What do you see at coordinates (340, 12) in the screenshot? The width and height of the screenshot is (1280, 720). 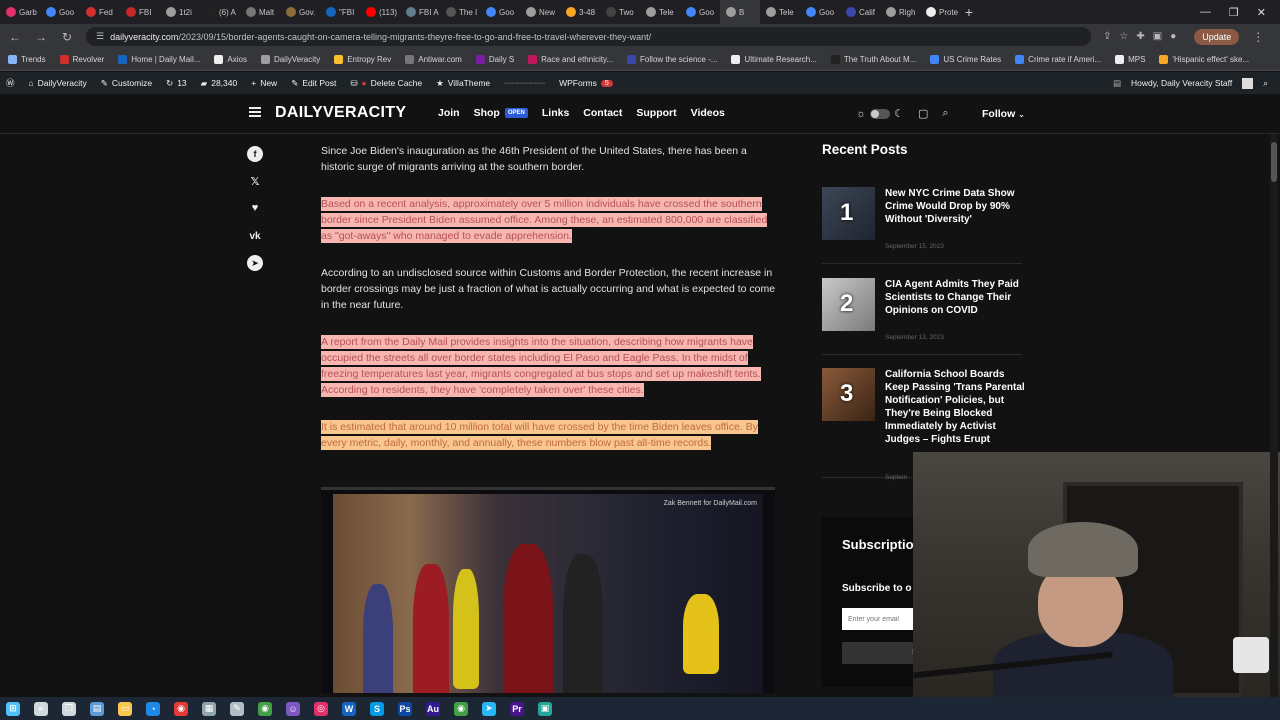 I see `browser-tab: "FBI` at bounding box center [340, 12].